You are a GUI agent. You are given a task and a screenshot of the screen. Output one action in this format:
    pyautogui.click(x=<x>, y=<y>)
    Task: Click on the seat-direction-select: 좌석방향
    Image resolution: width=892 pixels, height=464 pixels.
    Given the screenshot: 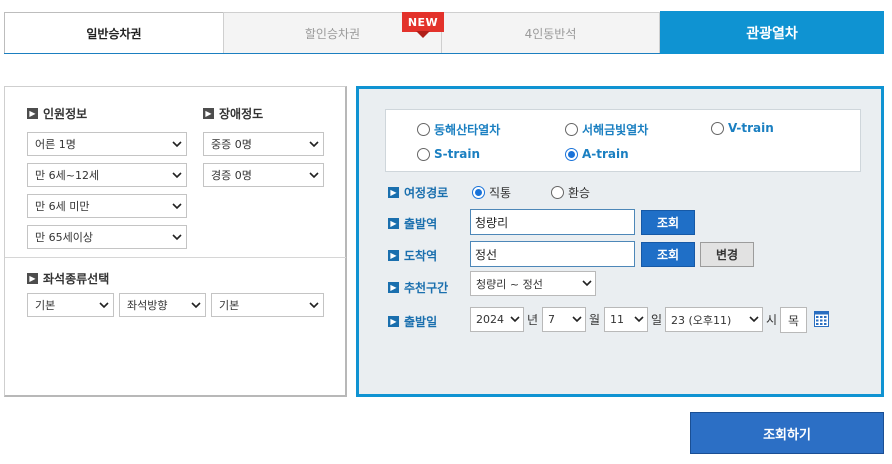 What is the action you would take?
    pyautogui.click(x=162, y=305)
    